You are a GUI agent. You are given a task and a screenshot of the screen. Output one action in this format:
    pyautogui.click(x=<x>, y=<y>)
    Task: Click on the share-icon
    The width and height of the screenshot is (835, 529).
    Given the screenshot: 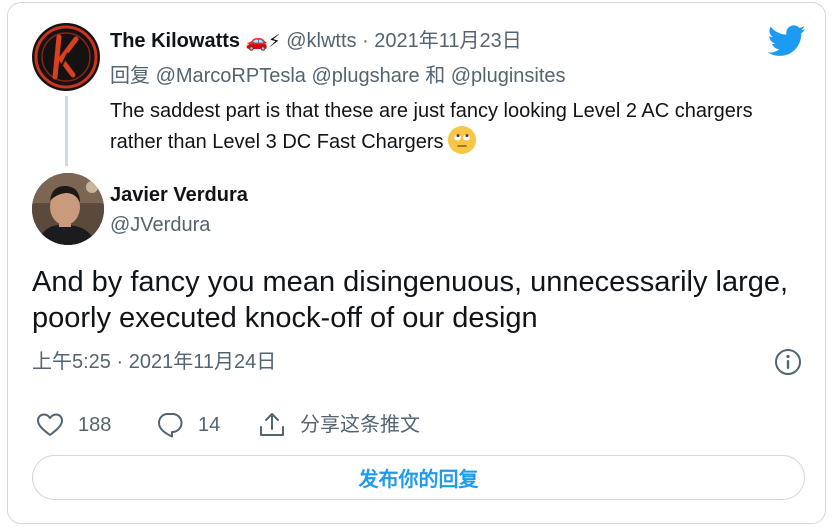 What is the action you would take?
    pyautogui.click(x=272, y=424)
    